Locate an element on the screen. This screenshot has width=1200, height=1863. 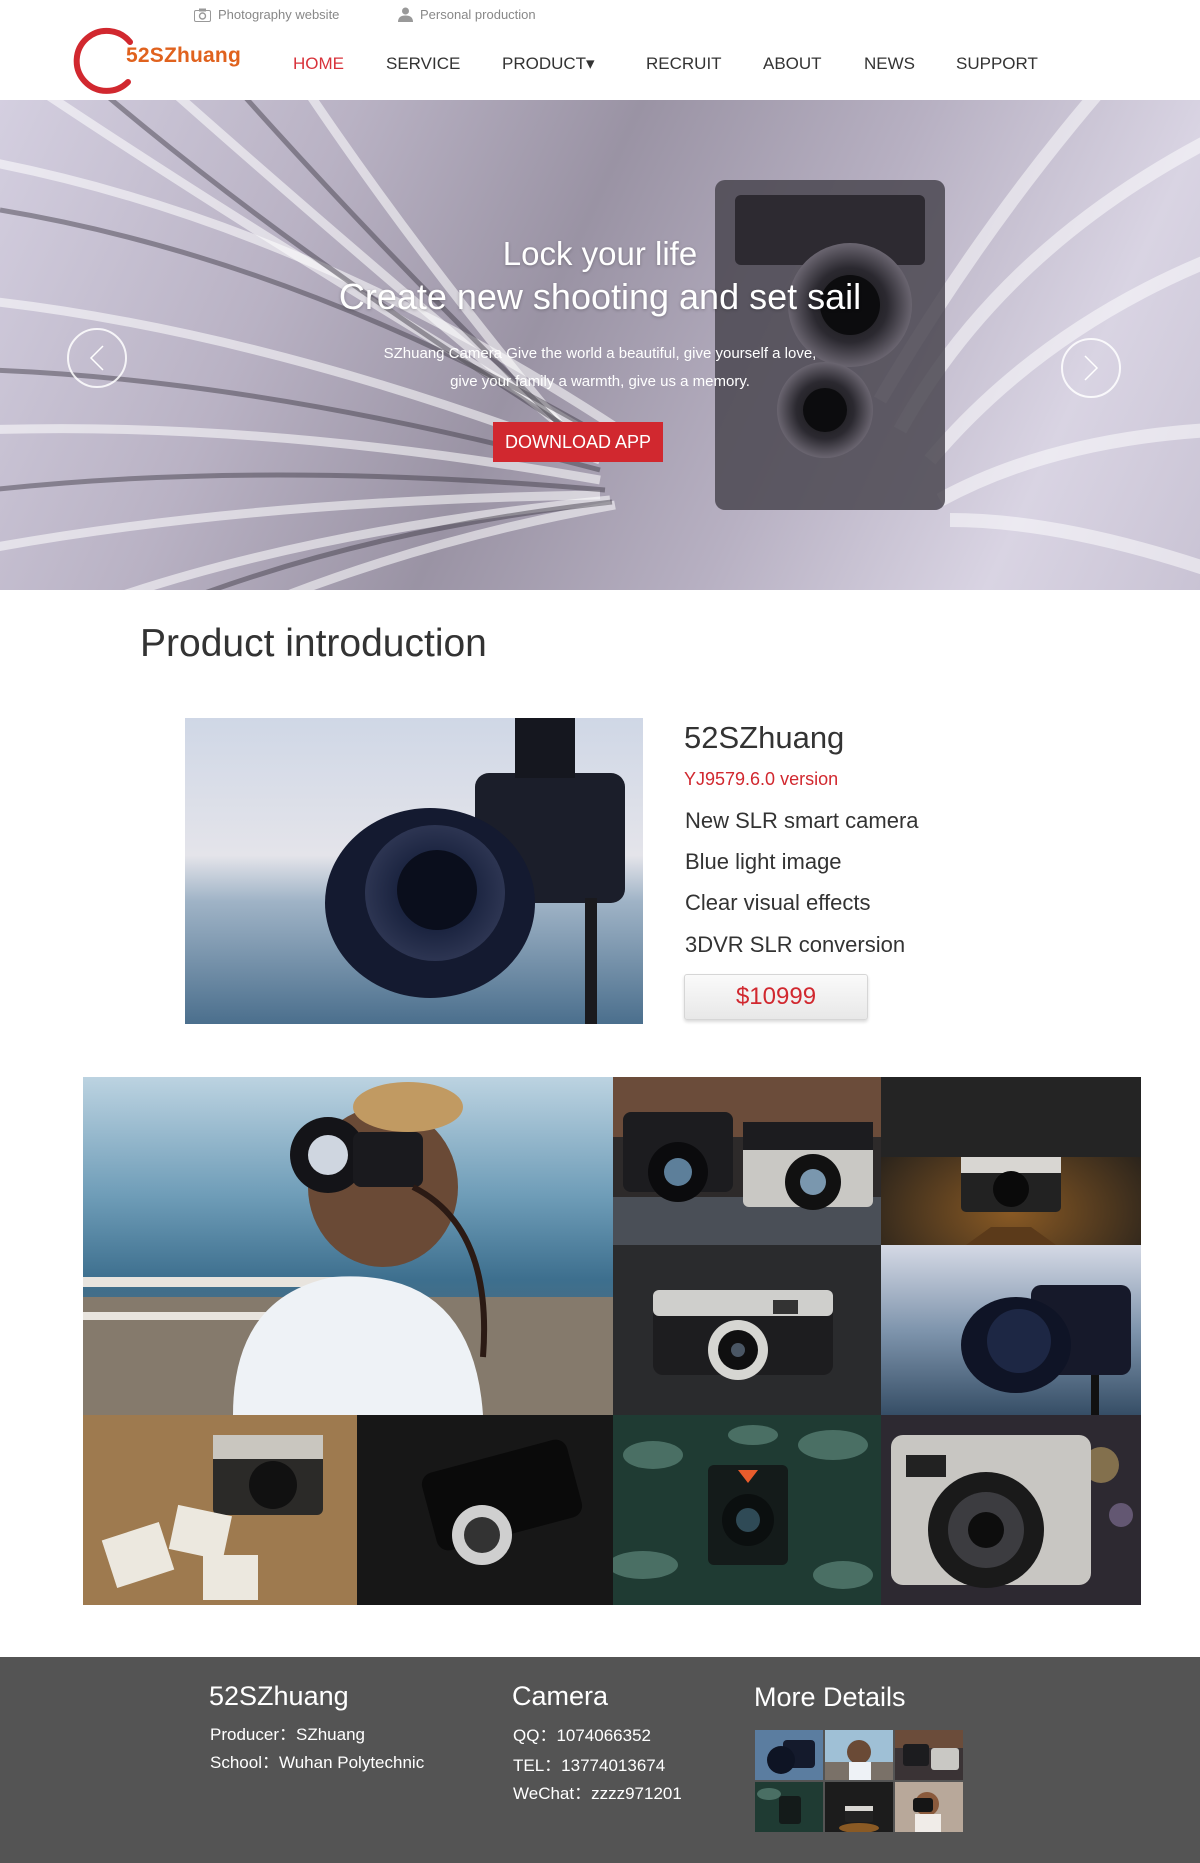
footer-wechat: WeChat：zzzz971201 is located at coordinates (597, 1793).